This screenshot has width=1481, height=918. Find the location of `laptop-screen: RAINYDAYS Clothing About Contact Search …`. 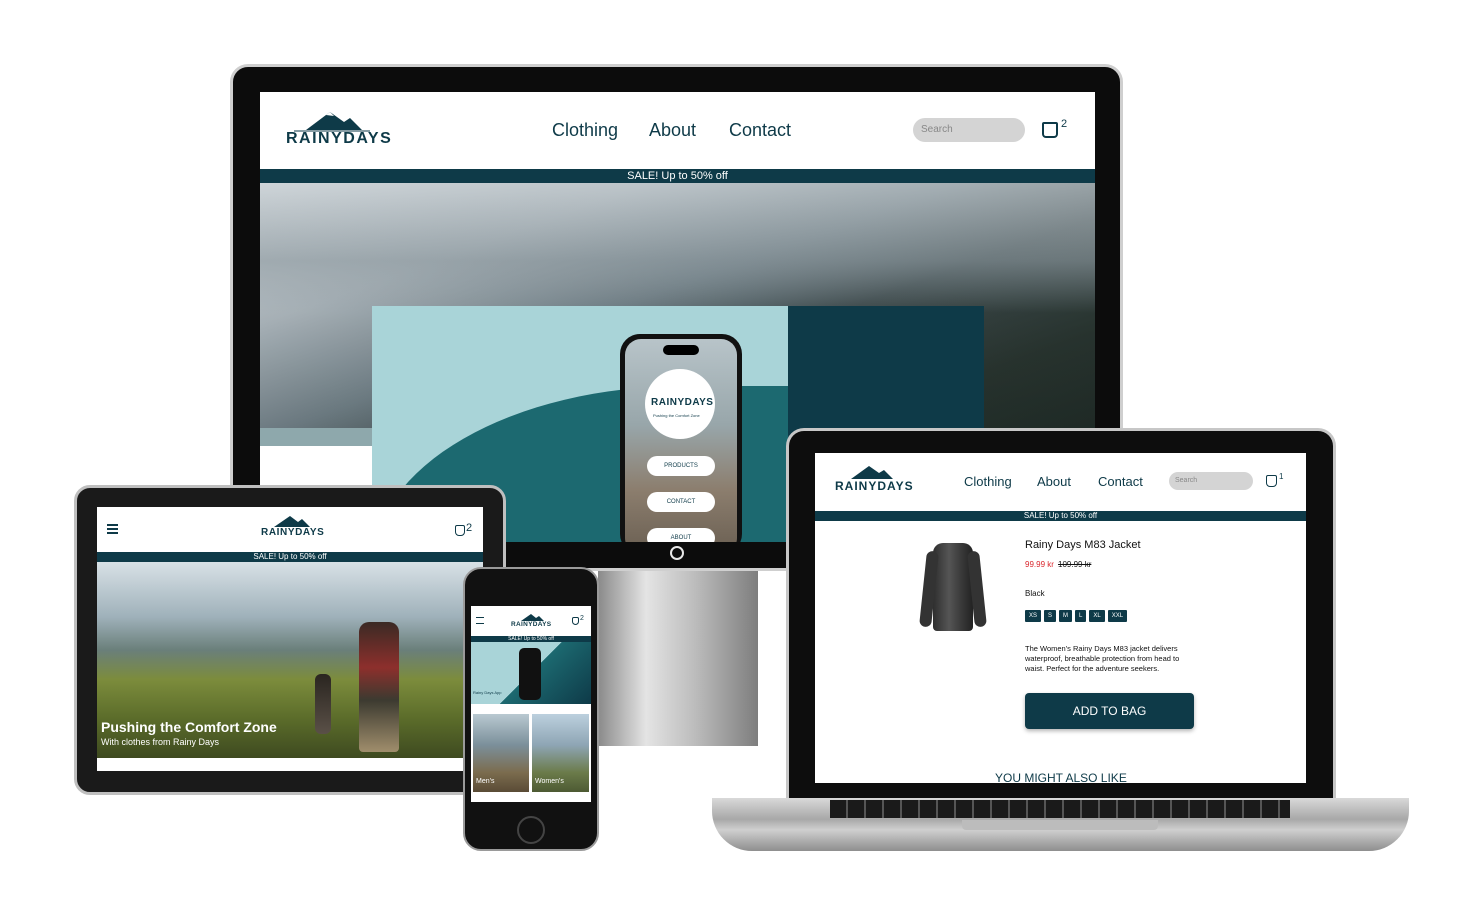

laptop-screen: RAINYDAYS Clothing About Contact Search … is located at coordinates (1060, 618).